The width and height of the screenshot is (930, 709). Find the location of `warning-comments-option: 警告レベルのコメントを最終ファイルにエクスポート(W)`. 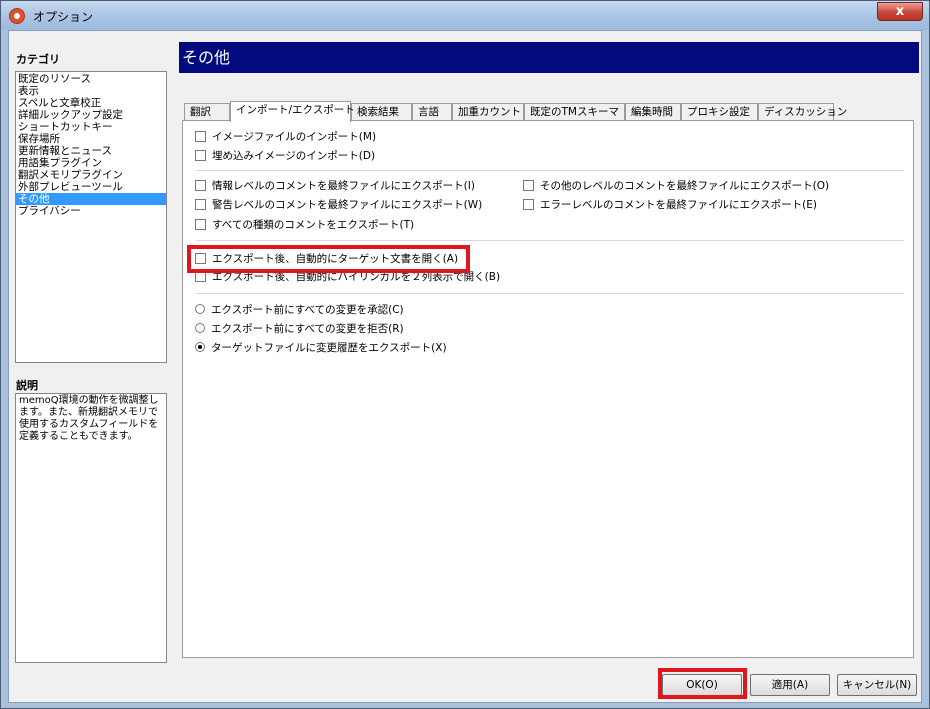

warning-comments-option: 警告レベルのコメントを最終ファイルにエクスポート(W) is located at coordinates (338, 205).